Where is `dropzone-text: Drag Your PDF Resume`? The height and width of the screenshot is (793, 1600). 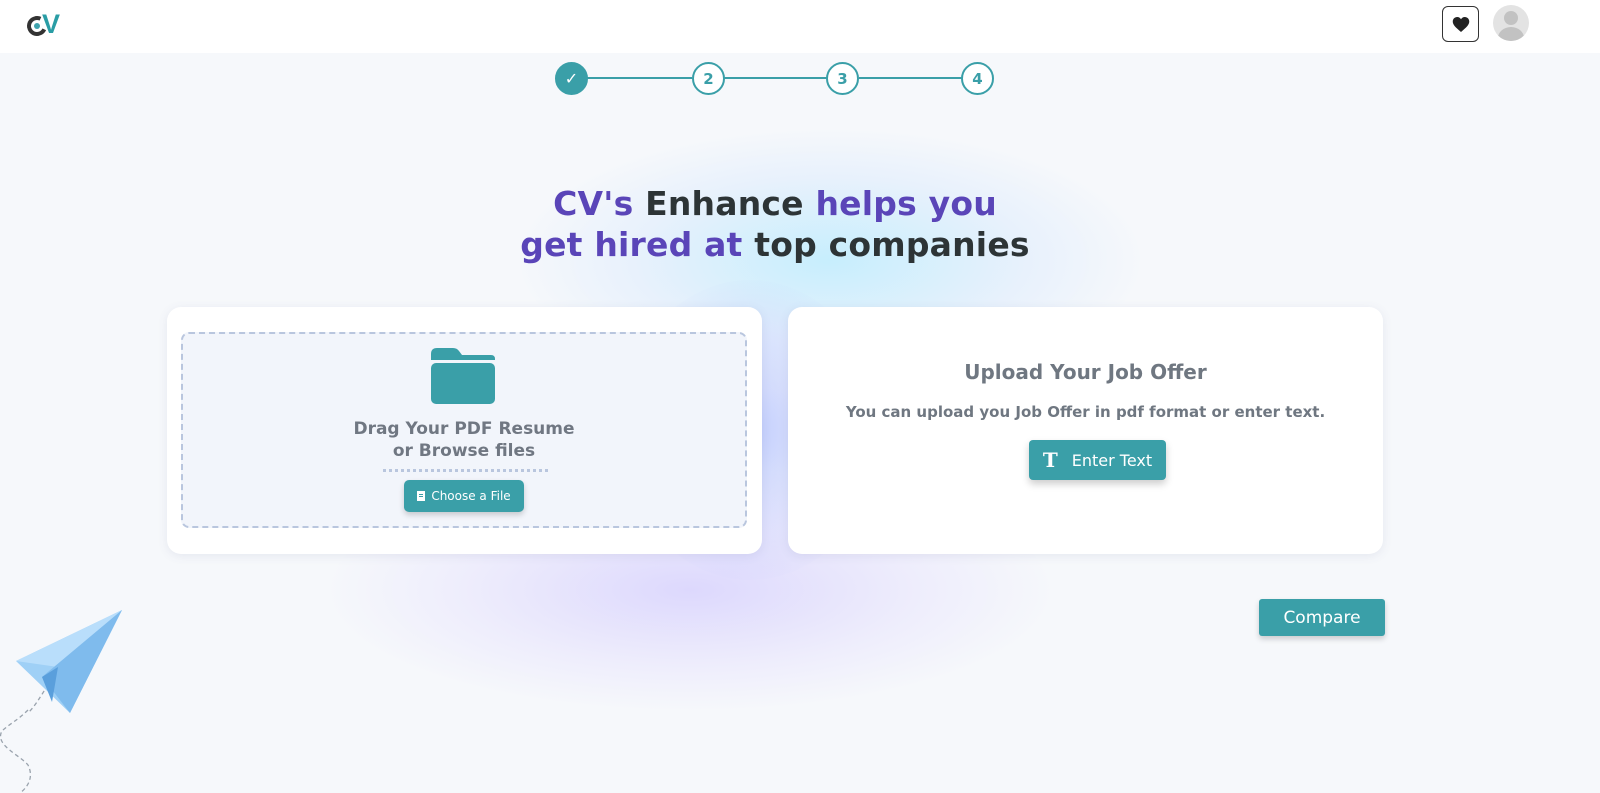 dropzone-text: Drag Your PDF Resume is located at coordinates (464, 429).